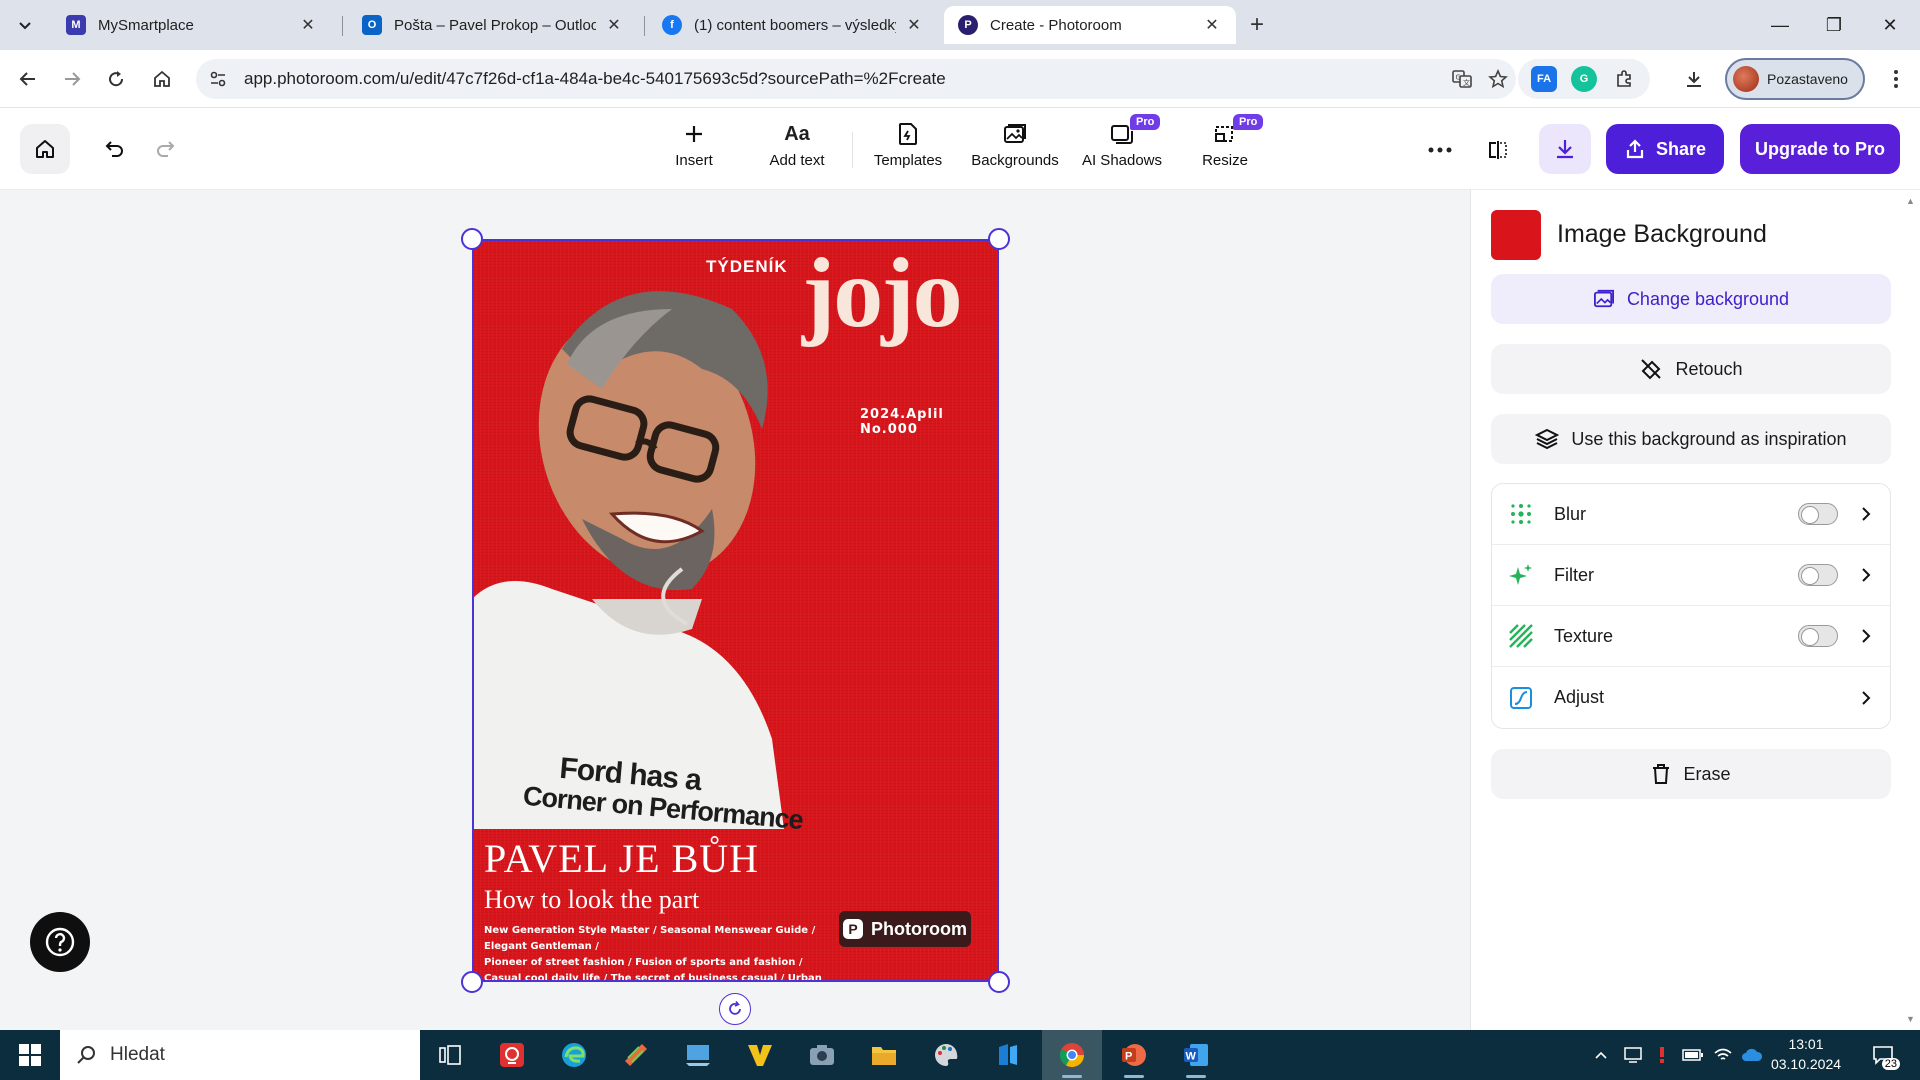  Describe the element at coordinates (1691, 697) in the screenshot. I see `option-row-adjust: Adjust` at that location.